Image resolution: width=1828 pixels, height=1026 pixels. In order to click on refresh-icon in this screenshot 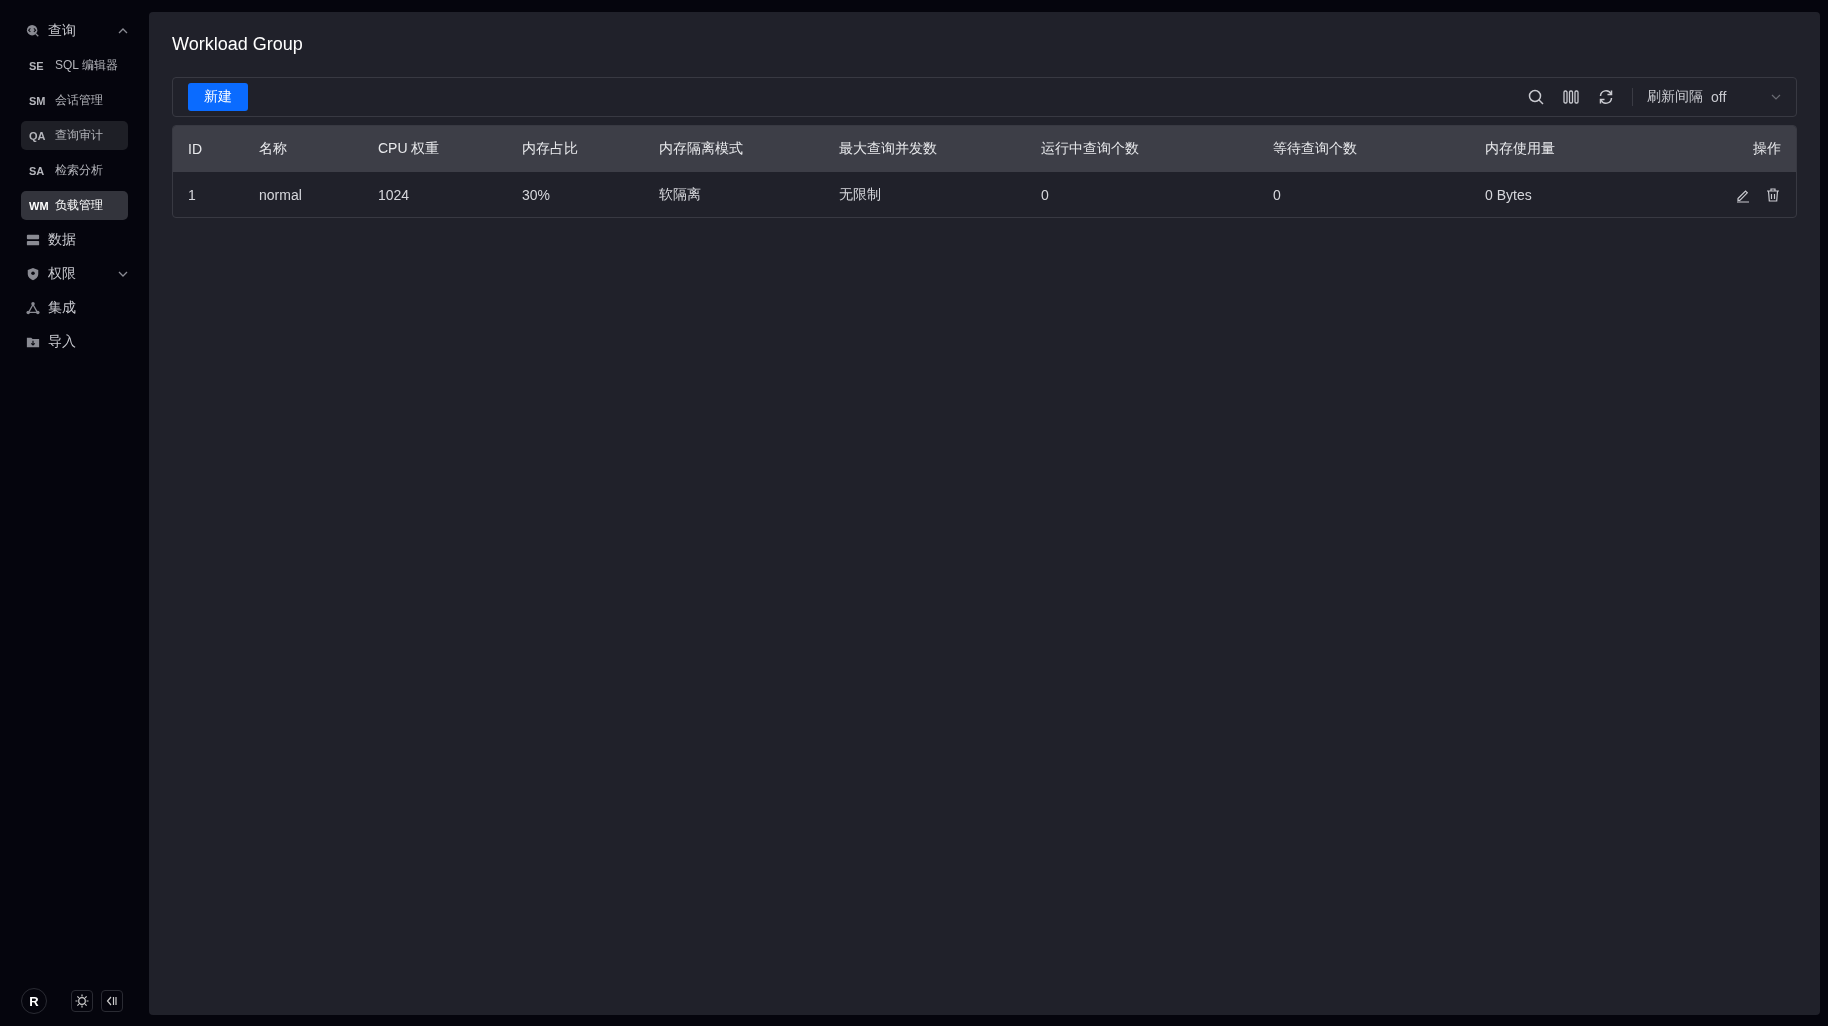, I will do `click(1606, 97)`.